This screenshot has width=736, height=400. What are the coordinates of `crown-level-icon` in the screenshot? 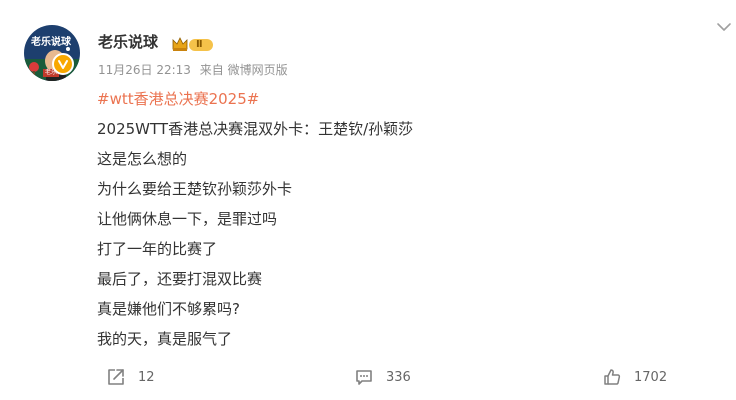 It's located at (192, 44).